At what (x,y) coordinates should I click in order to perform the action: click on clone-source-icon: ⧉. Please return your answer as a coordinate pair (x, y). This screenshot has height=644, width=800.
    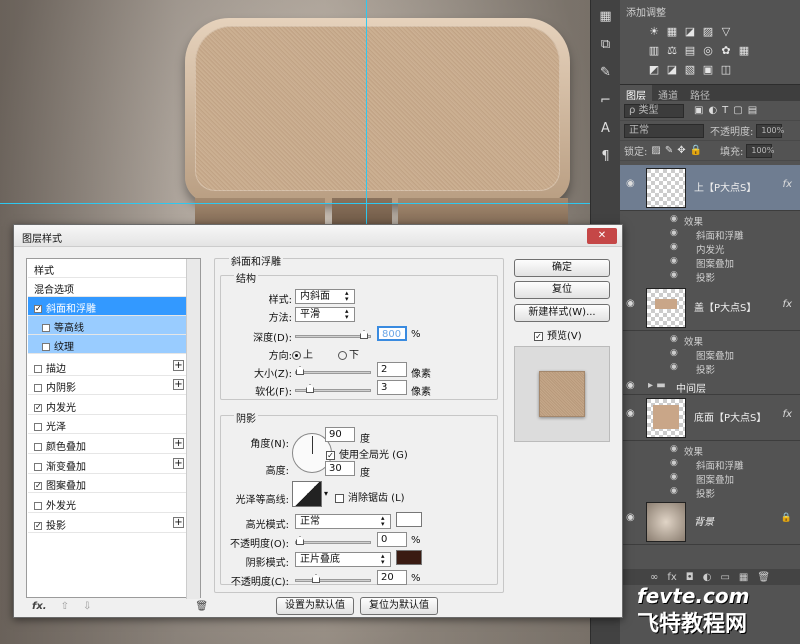
    Looking at the image, I should click on (606, 45).